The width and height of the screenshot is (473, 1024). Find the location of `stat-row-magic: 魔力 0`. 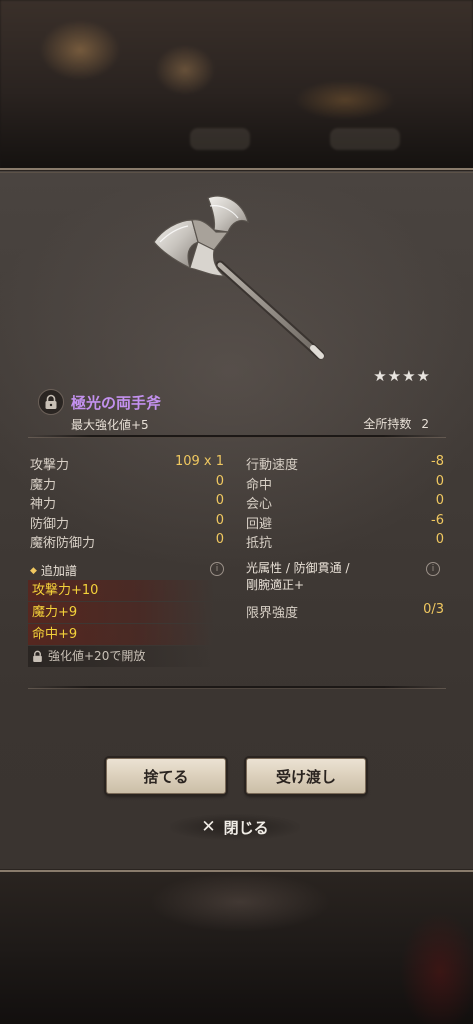

stat-row-magic: 魔力 0 is located at coordinates (127, 484).